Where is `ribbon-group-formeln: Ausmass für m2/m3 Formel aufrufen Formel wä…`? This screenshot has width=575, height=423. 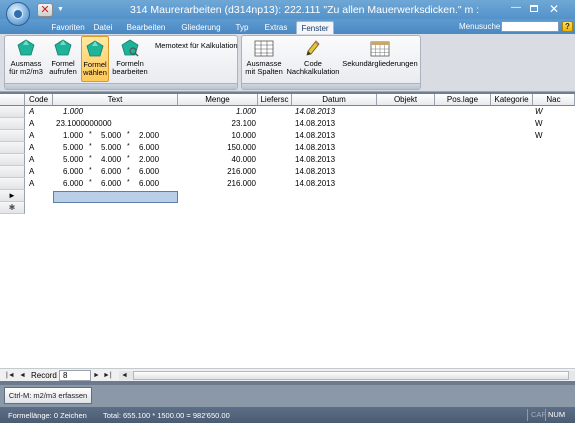 ribbon-group-formeln: Ausmass für m2/m3 Formel aufrufen Formel wä… is located at coordinates (121, 62).